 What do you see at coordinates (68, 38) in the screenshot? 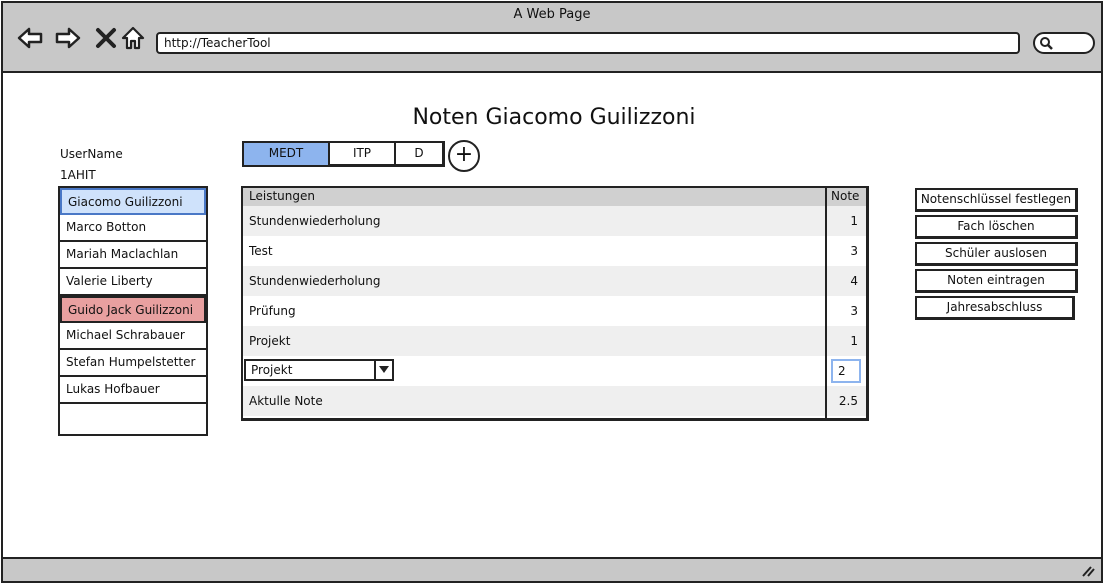
I see `forward-arrow-icon` at bounding box center [68, 38].